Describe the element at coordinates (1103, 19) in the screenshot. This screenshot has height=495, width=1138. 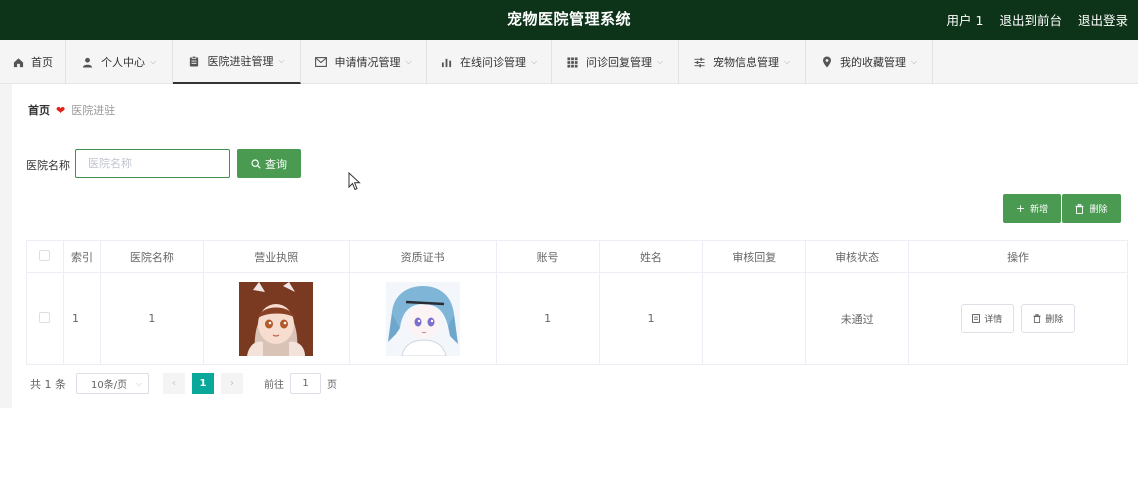
I see `logout-link: 退出登录` at that location.